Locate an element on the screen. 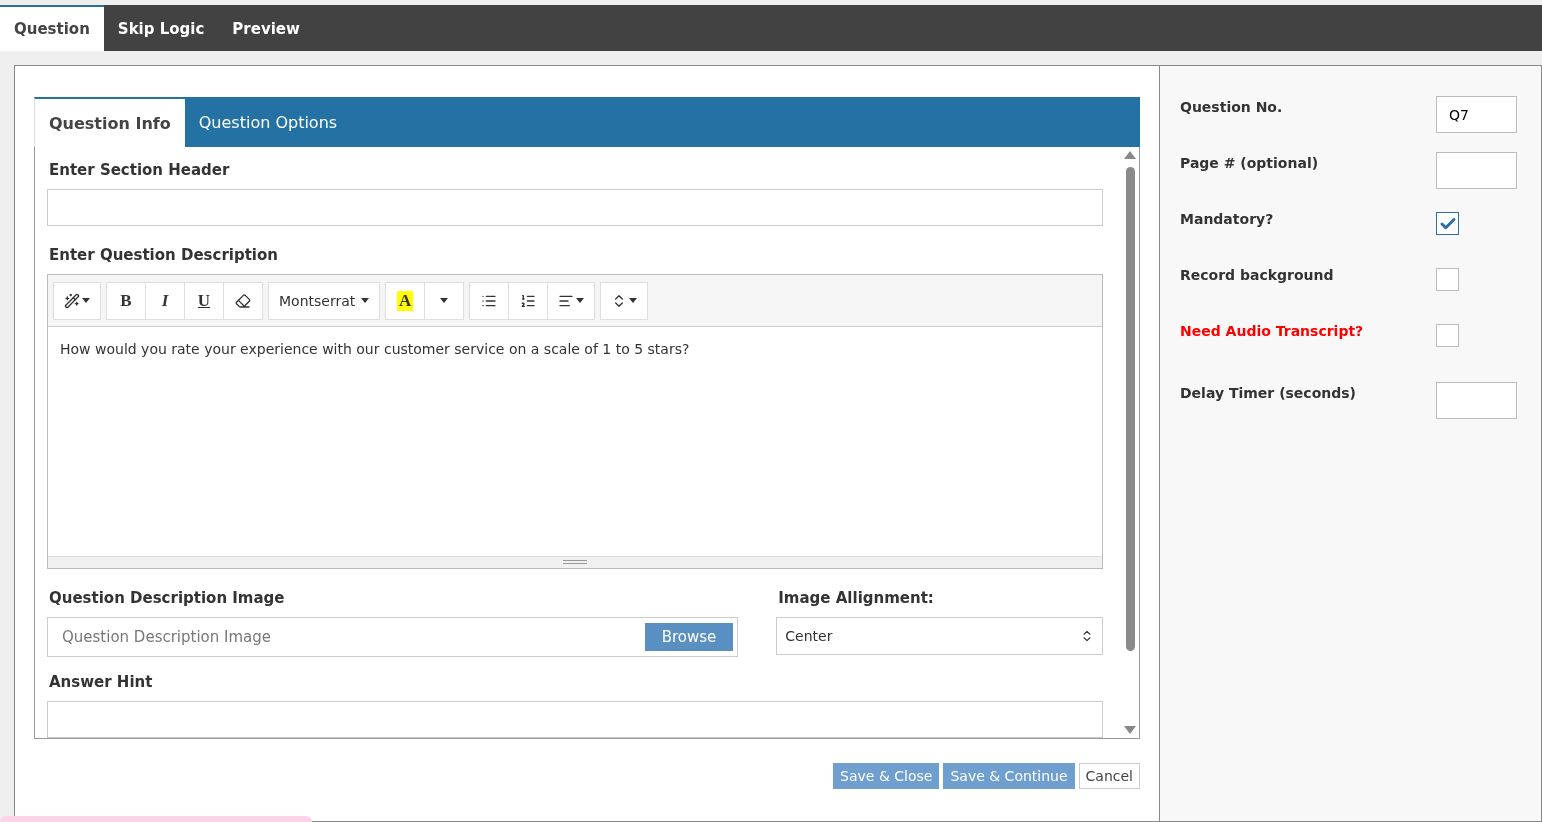 The image size is (1542, 822). tab: Question is located at coordinates (52, 28).